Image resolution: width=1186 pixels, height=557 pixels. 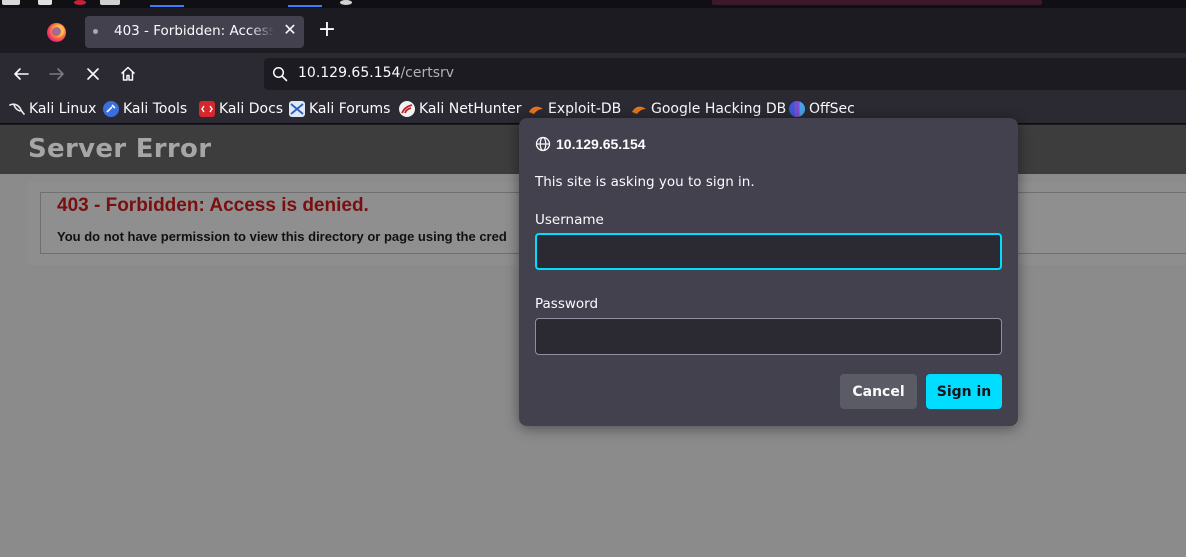 I want to click on bookmark-kali-forums: Kali Forums, so click(x=339, y=109).